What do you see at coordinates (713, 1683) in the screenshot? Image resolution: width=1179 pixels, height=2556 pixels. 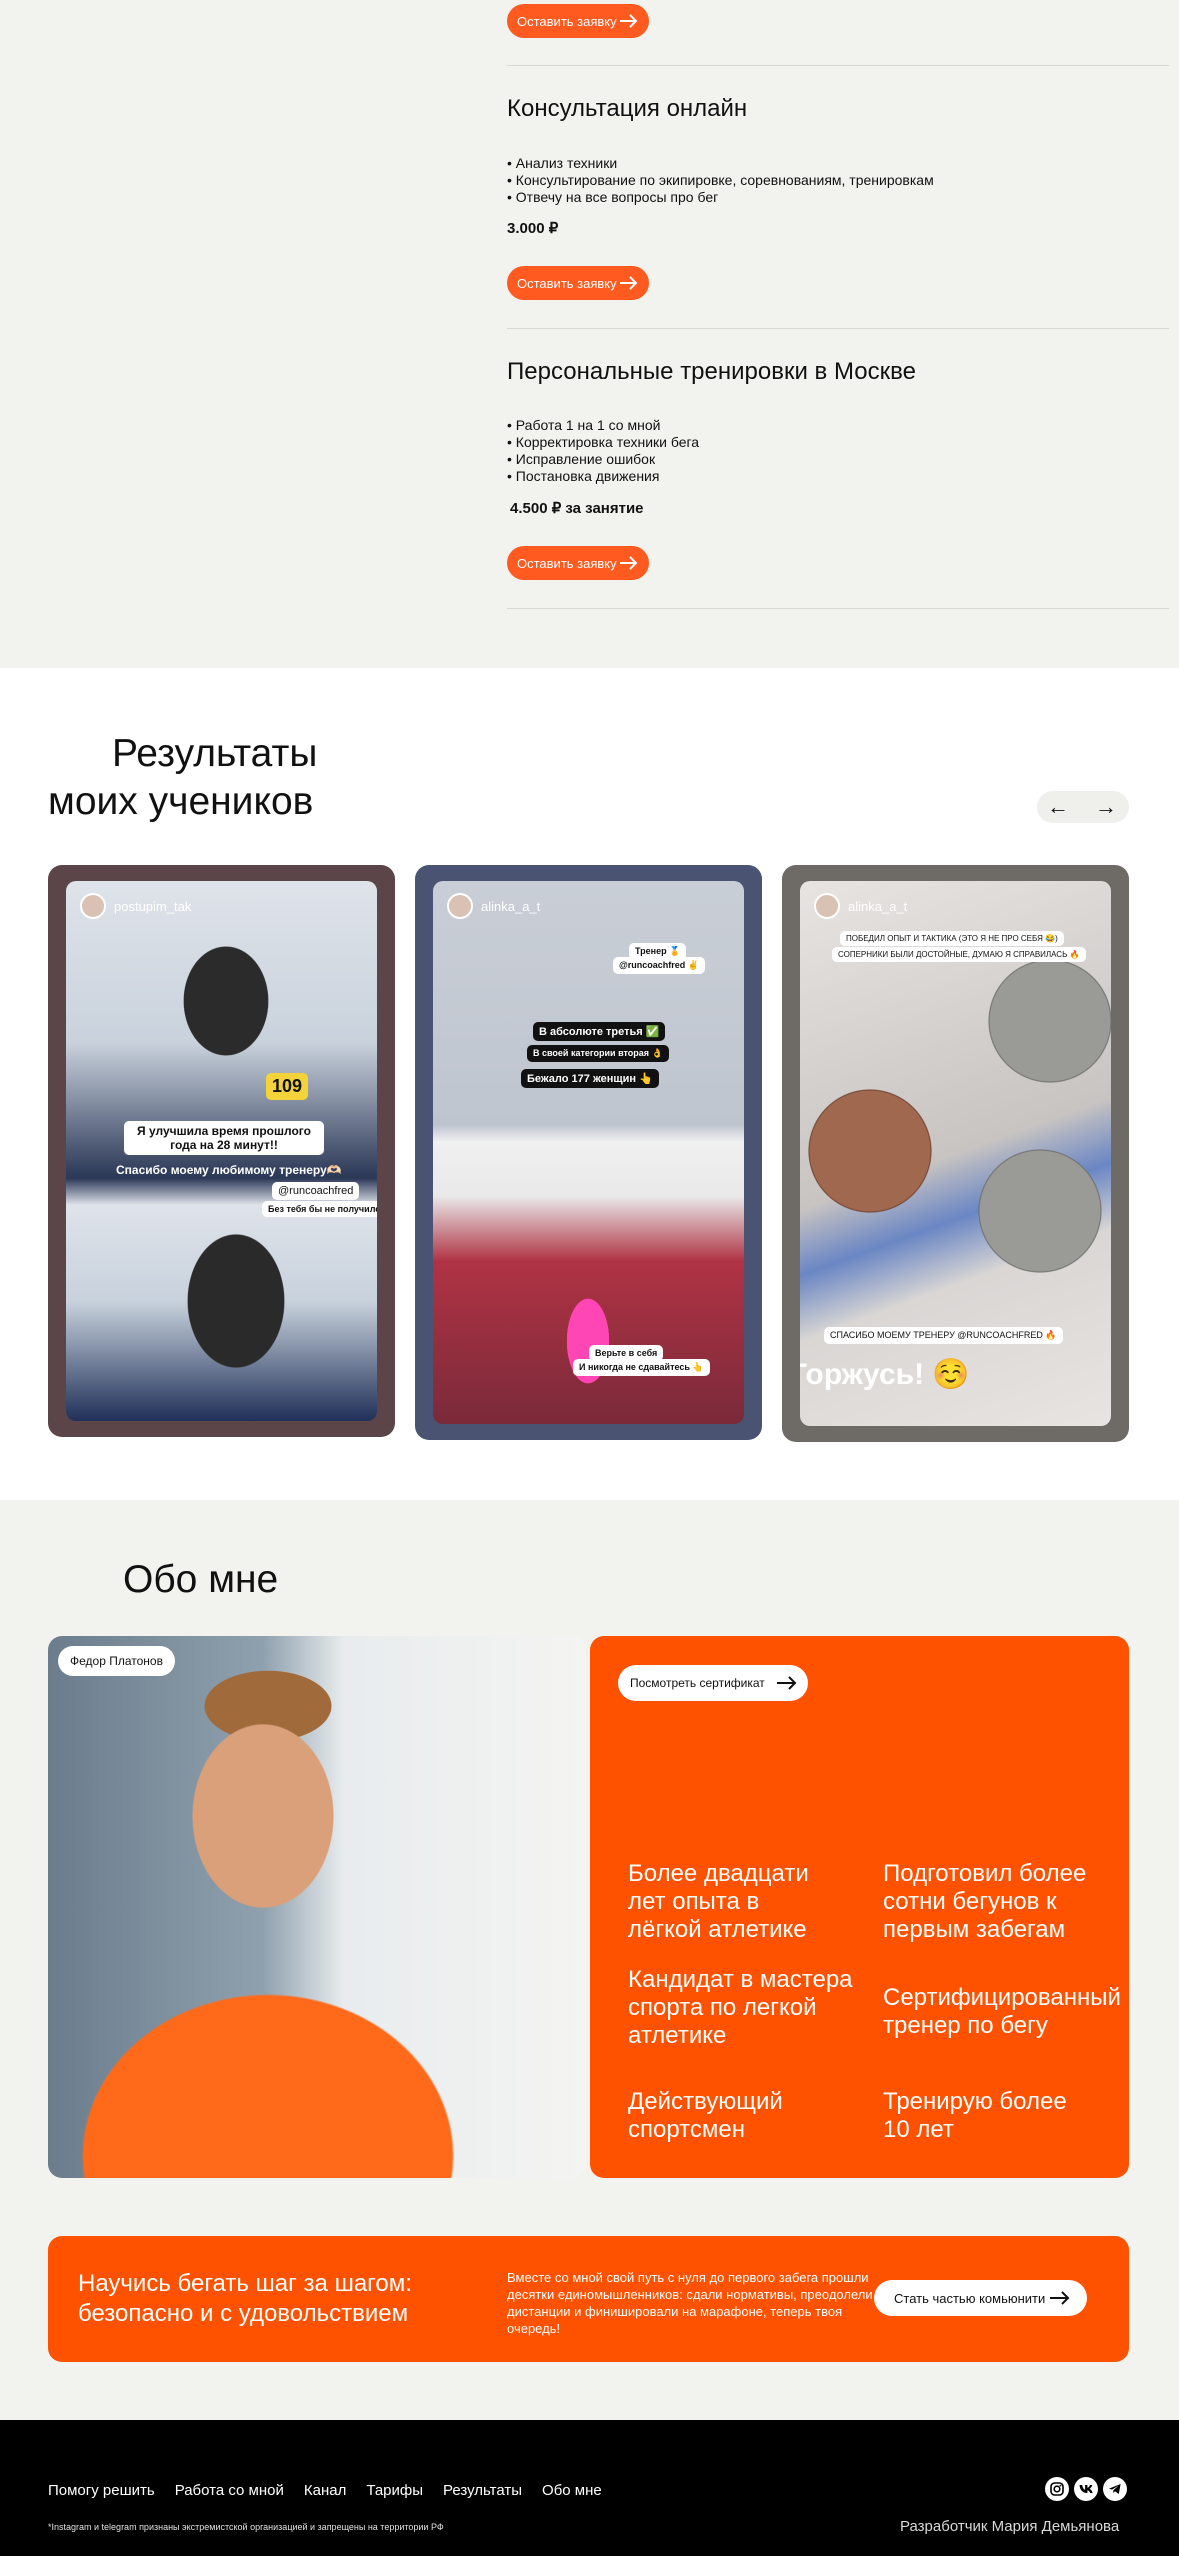 I see `view-certificate-button: Посмотреть сертификат` at bounding box center [713, 1683].